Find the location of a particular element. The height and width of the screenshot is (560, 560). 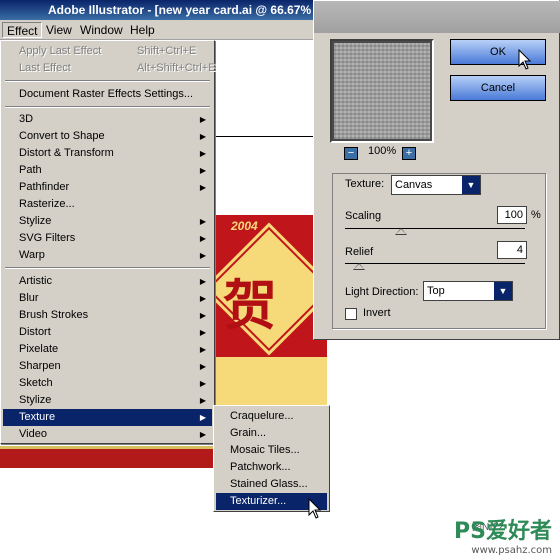

guide-line is located at coordinates (265, 136).